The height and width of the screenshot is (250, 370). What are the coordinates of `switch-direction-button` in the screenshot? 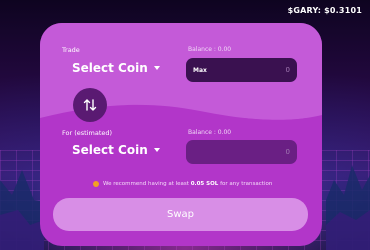 It's located at (90, 105).